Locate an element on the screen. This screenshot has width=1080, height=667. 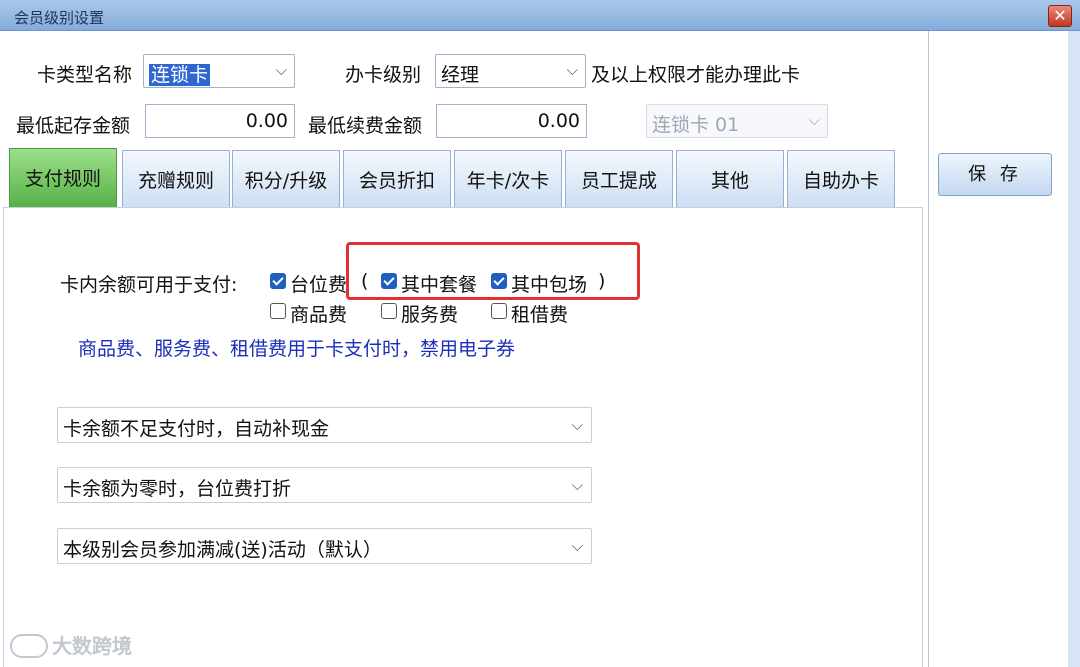
service-fee-label: 服务费 is located at coordinates (430, 315).